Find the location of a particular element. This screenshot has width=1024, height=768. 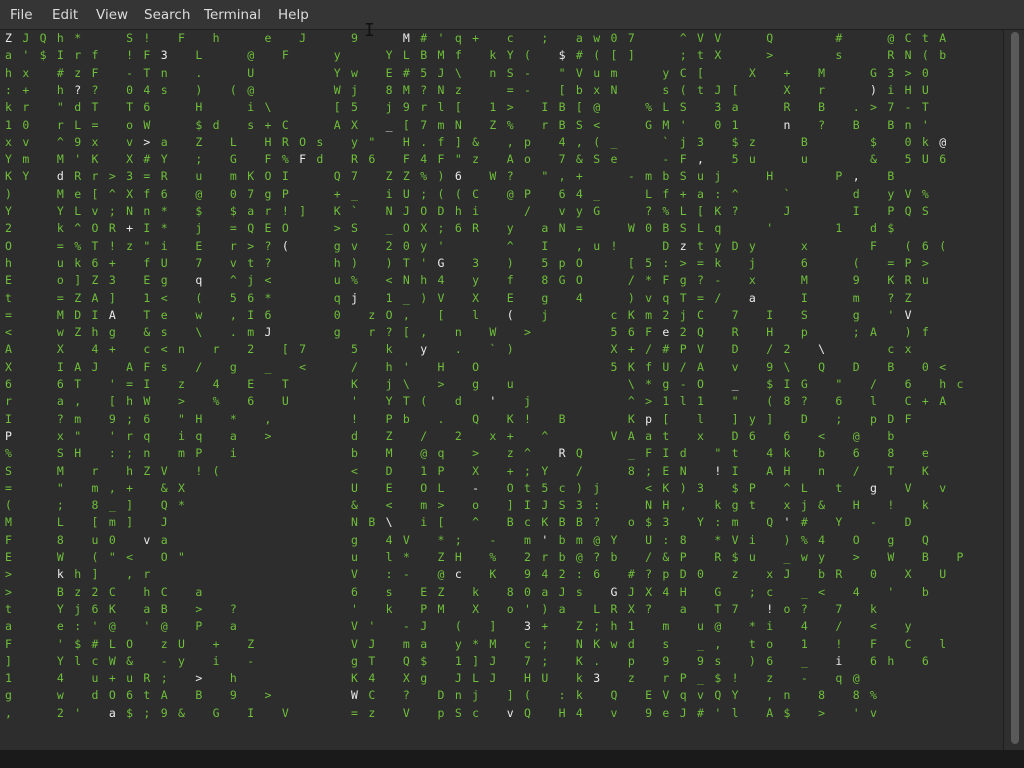

matrix-glyph: ! is located at coordinates (614, 245).